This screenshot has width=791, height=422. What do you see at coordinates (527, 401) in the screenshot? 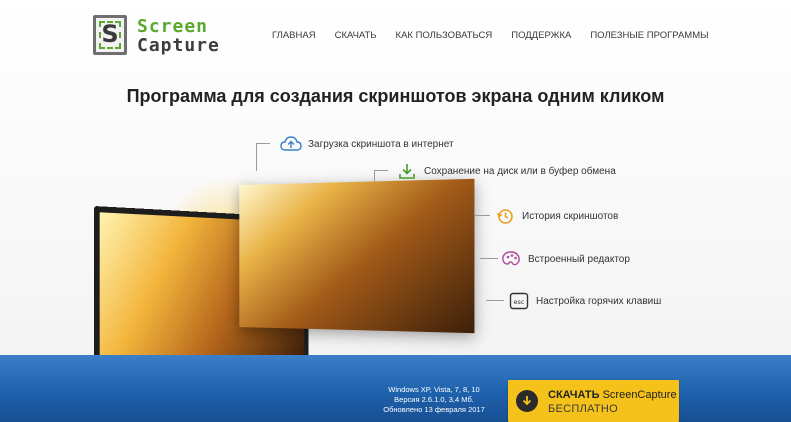
I see `download-arrow-icon` at bounding box center [527, 401].